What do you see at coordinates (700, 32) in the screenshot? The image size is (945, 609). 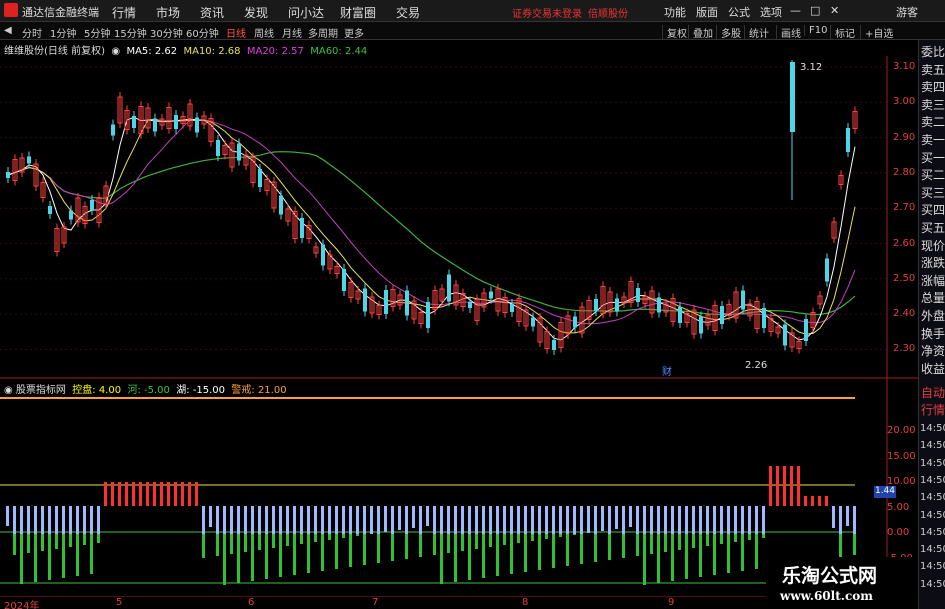 I see `toolbar-overlay: 叠加` at bounding box center [700, 32].